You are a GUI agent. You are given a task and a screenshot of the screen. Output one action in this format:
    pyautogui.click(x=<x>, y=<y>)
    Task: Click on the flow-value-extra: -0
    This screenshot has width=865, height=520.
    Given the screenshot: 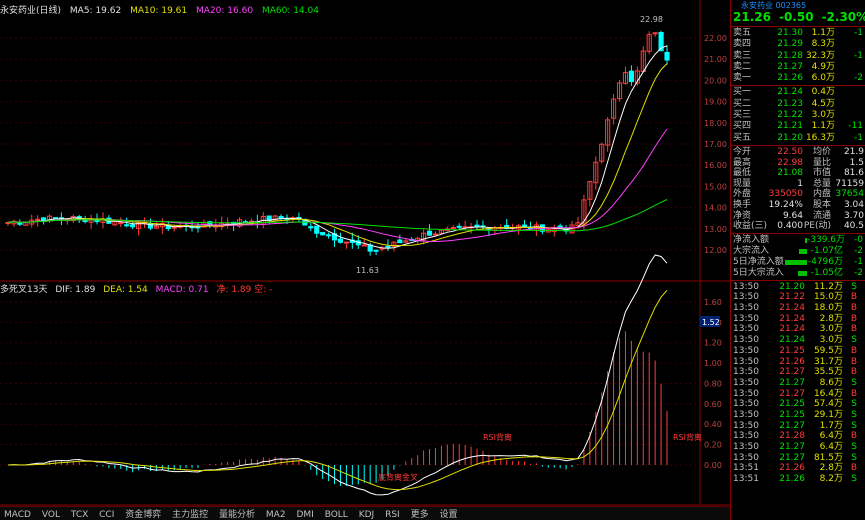 What is the action you would take?
    pyautogui.click(x=858, y=239)
    